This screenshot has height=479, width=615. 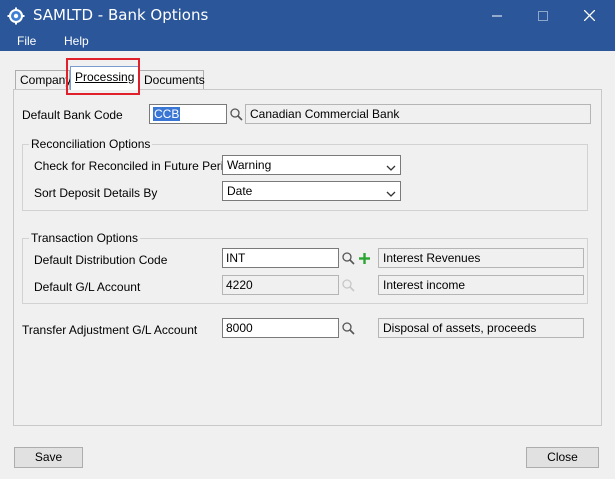 I want to click on transaction-options-title: Transaction Options, so click(x=84, y=238).